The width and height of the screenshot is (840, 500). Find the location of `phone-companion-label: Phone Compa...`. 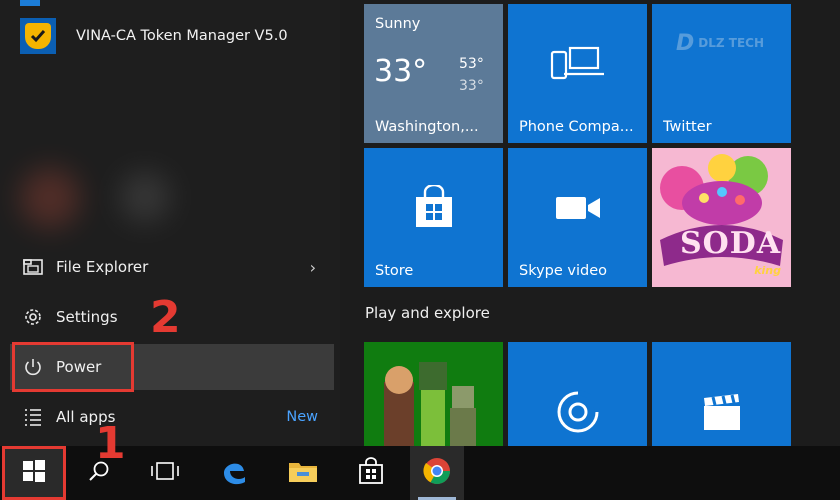

phone-companion-label: Phone Compa... is located at coordinates (576, 127).